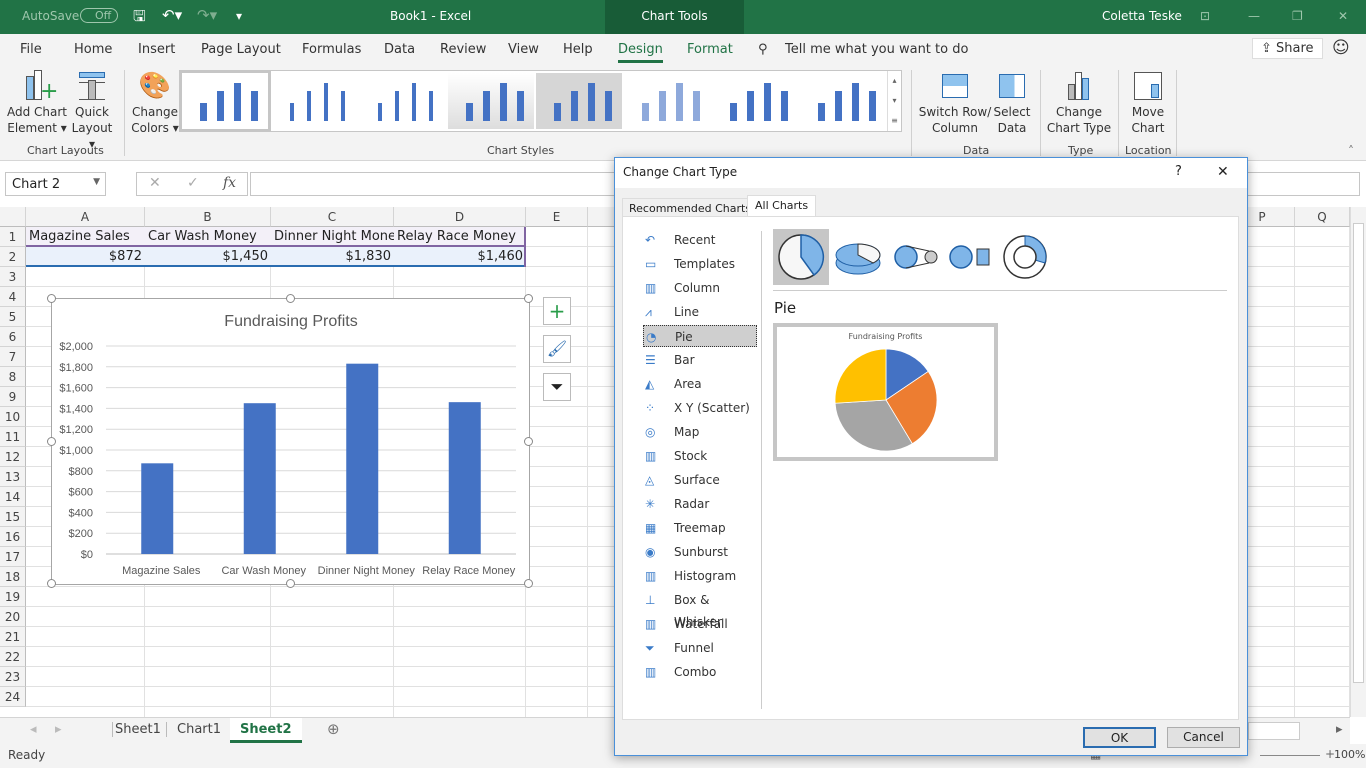  I want to click on row-header: 6, so click(13, 337).